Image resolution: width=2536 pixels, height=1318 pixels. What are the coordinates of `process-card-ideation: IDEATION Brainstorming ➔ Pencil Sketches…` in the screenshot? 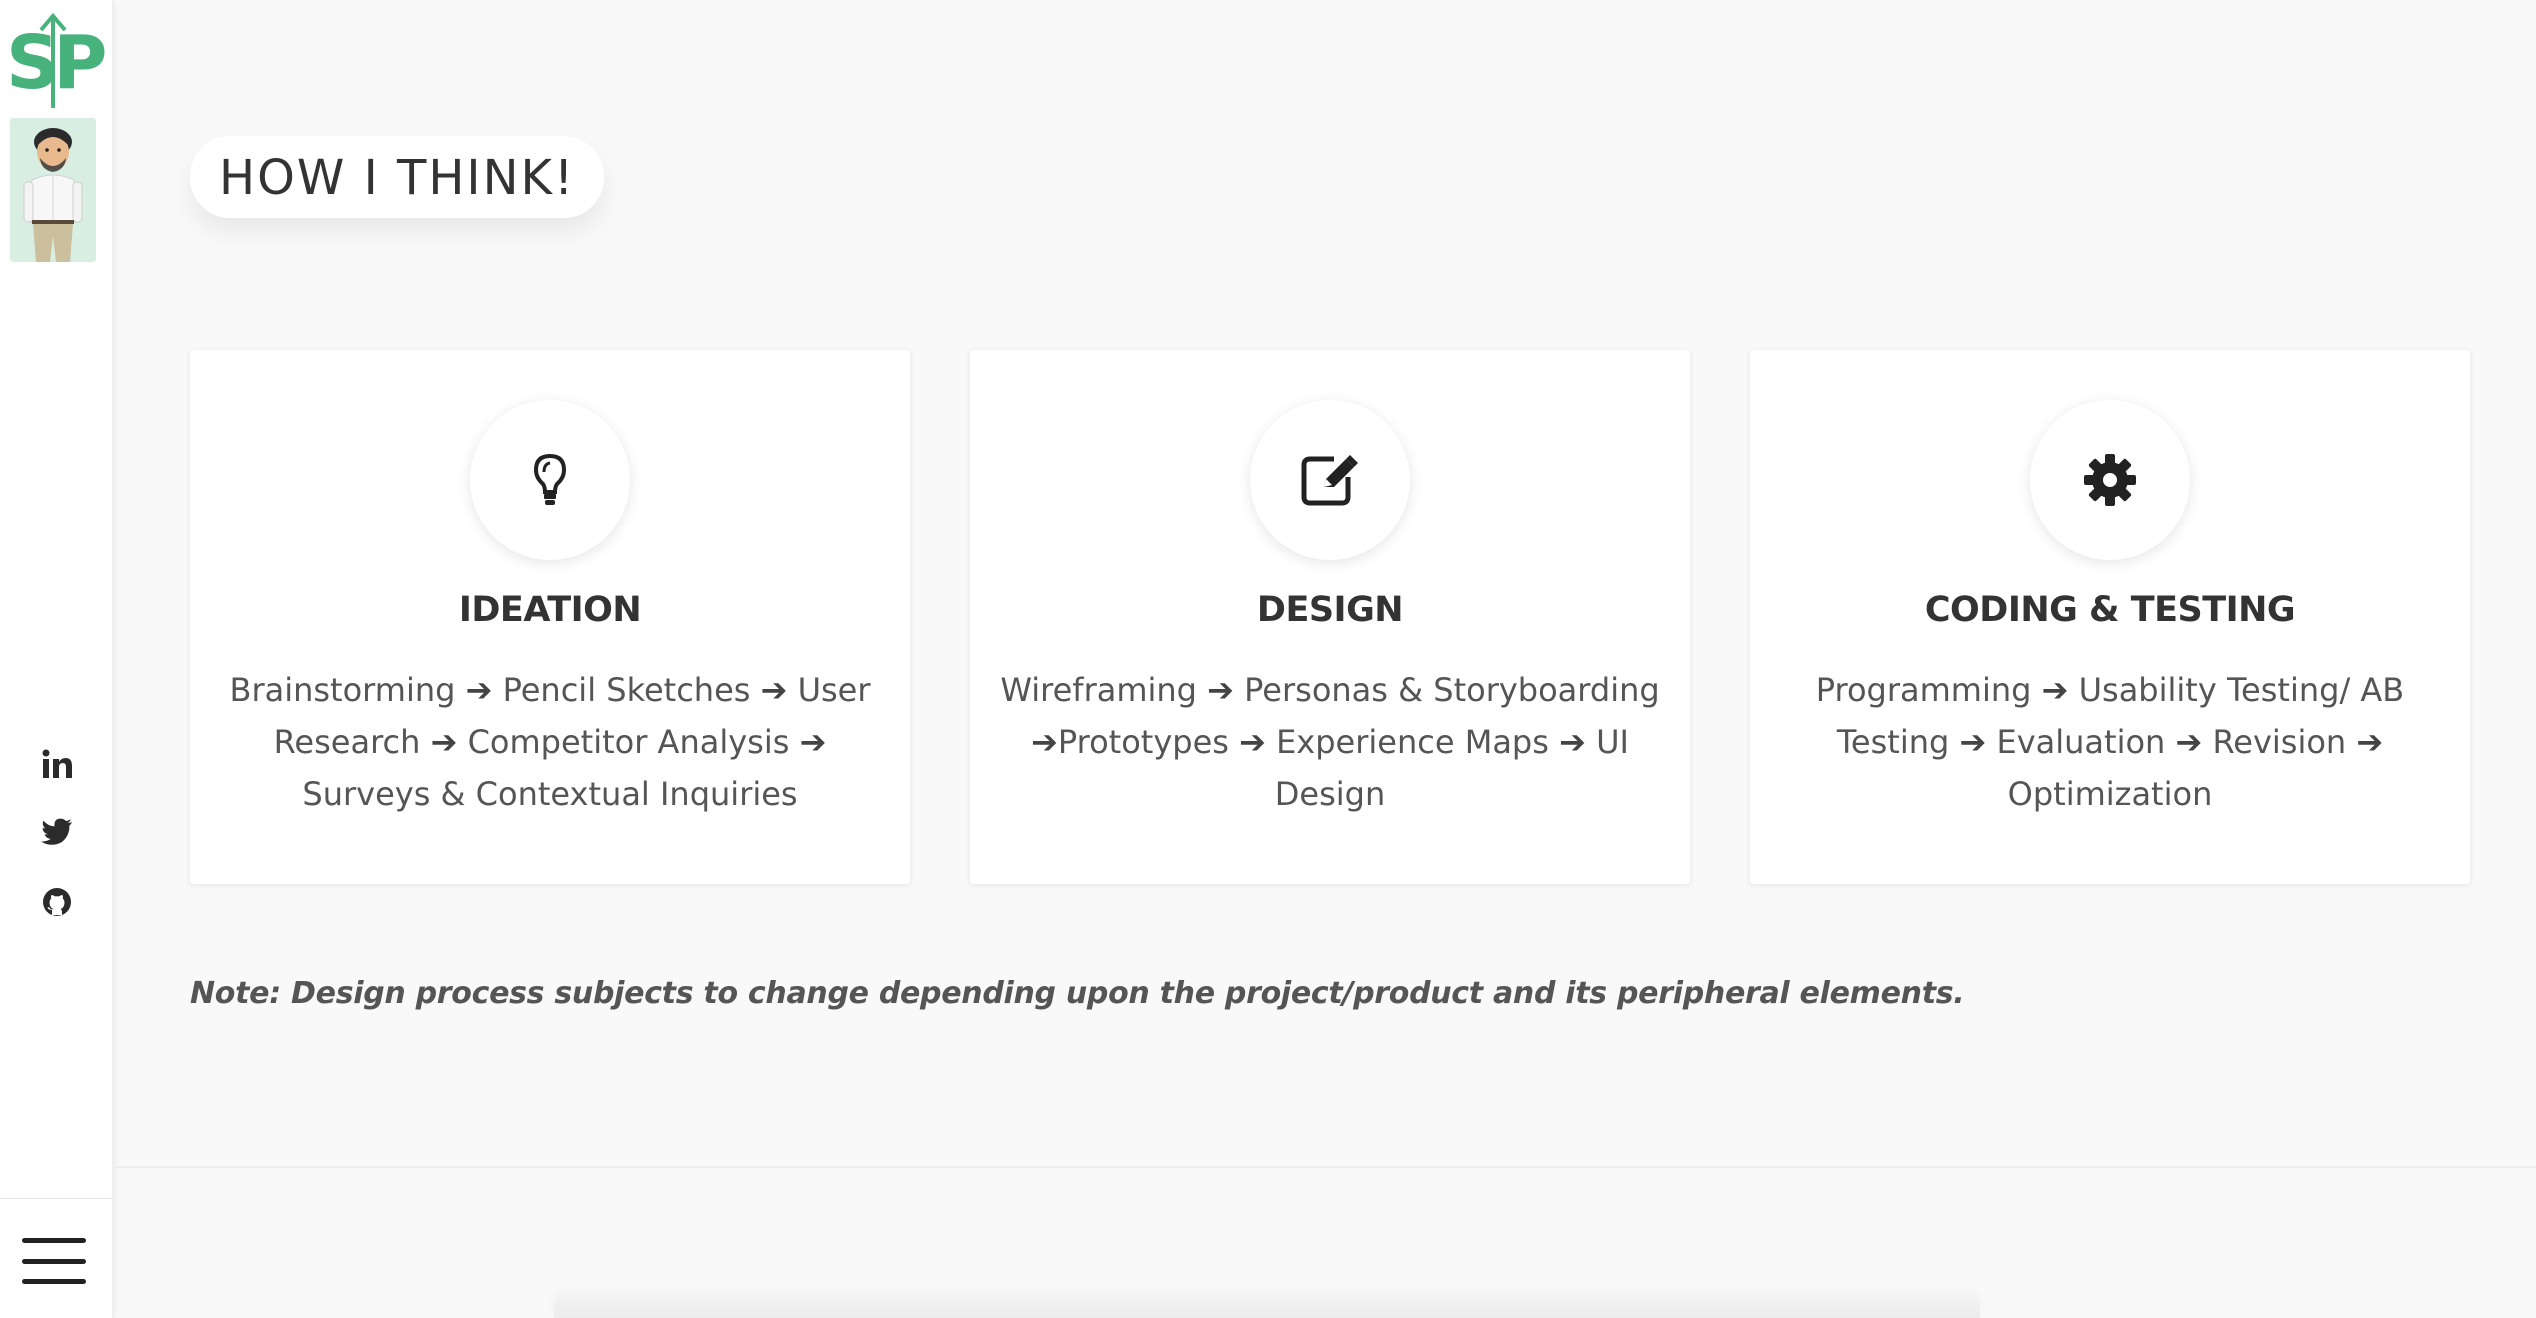 It's located at (550, 617).